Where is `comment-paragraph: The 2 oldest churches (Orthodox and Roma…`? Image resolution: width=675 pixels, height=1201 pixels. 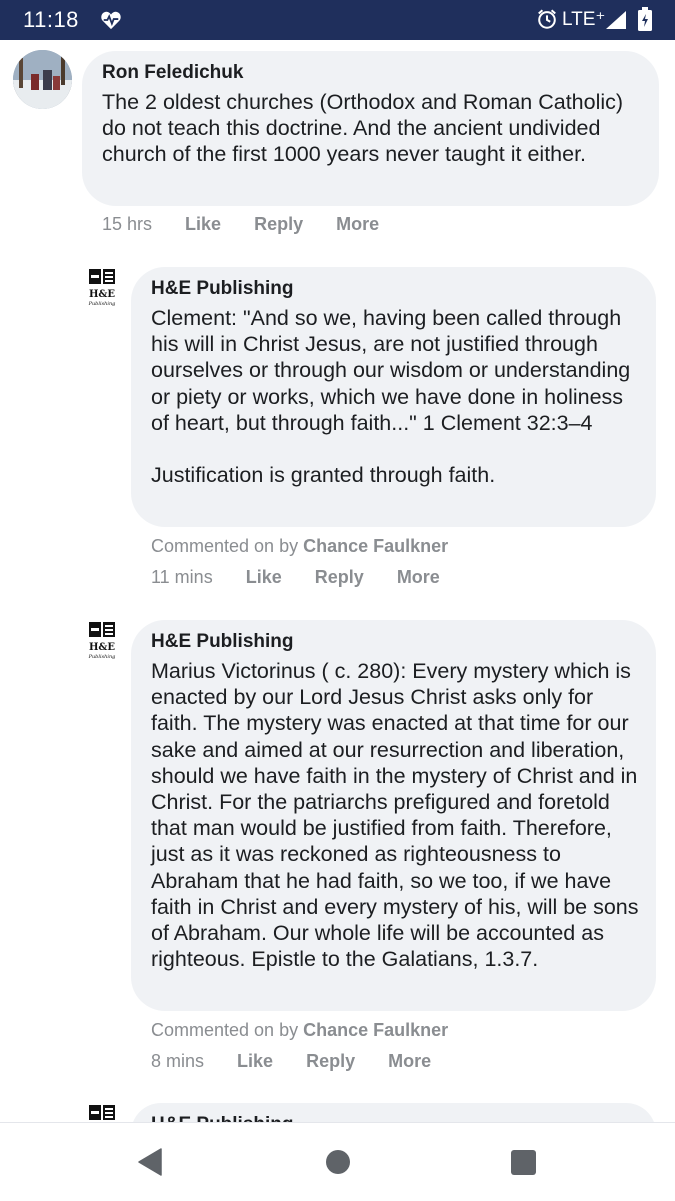 comment-paragraph: The 2 oldest churches (Orthodox and Roma… is located at coordinates (363, 128).